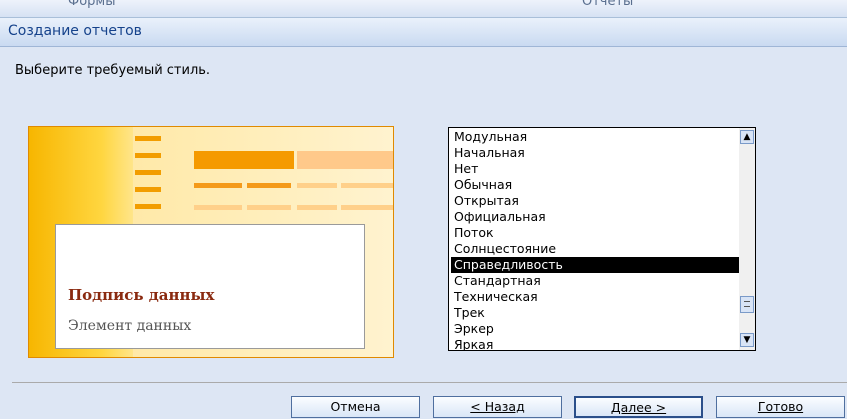 This screenshot has width=847, height=419. I want to click on list-item: Солнцестояние, so click(595, 249).